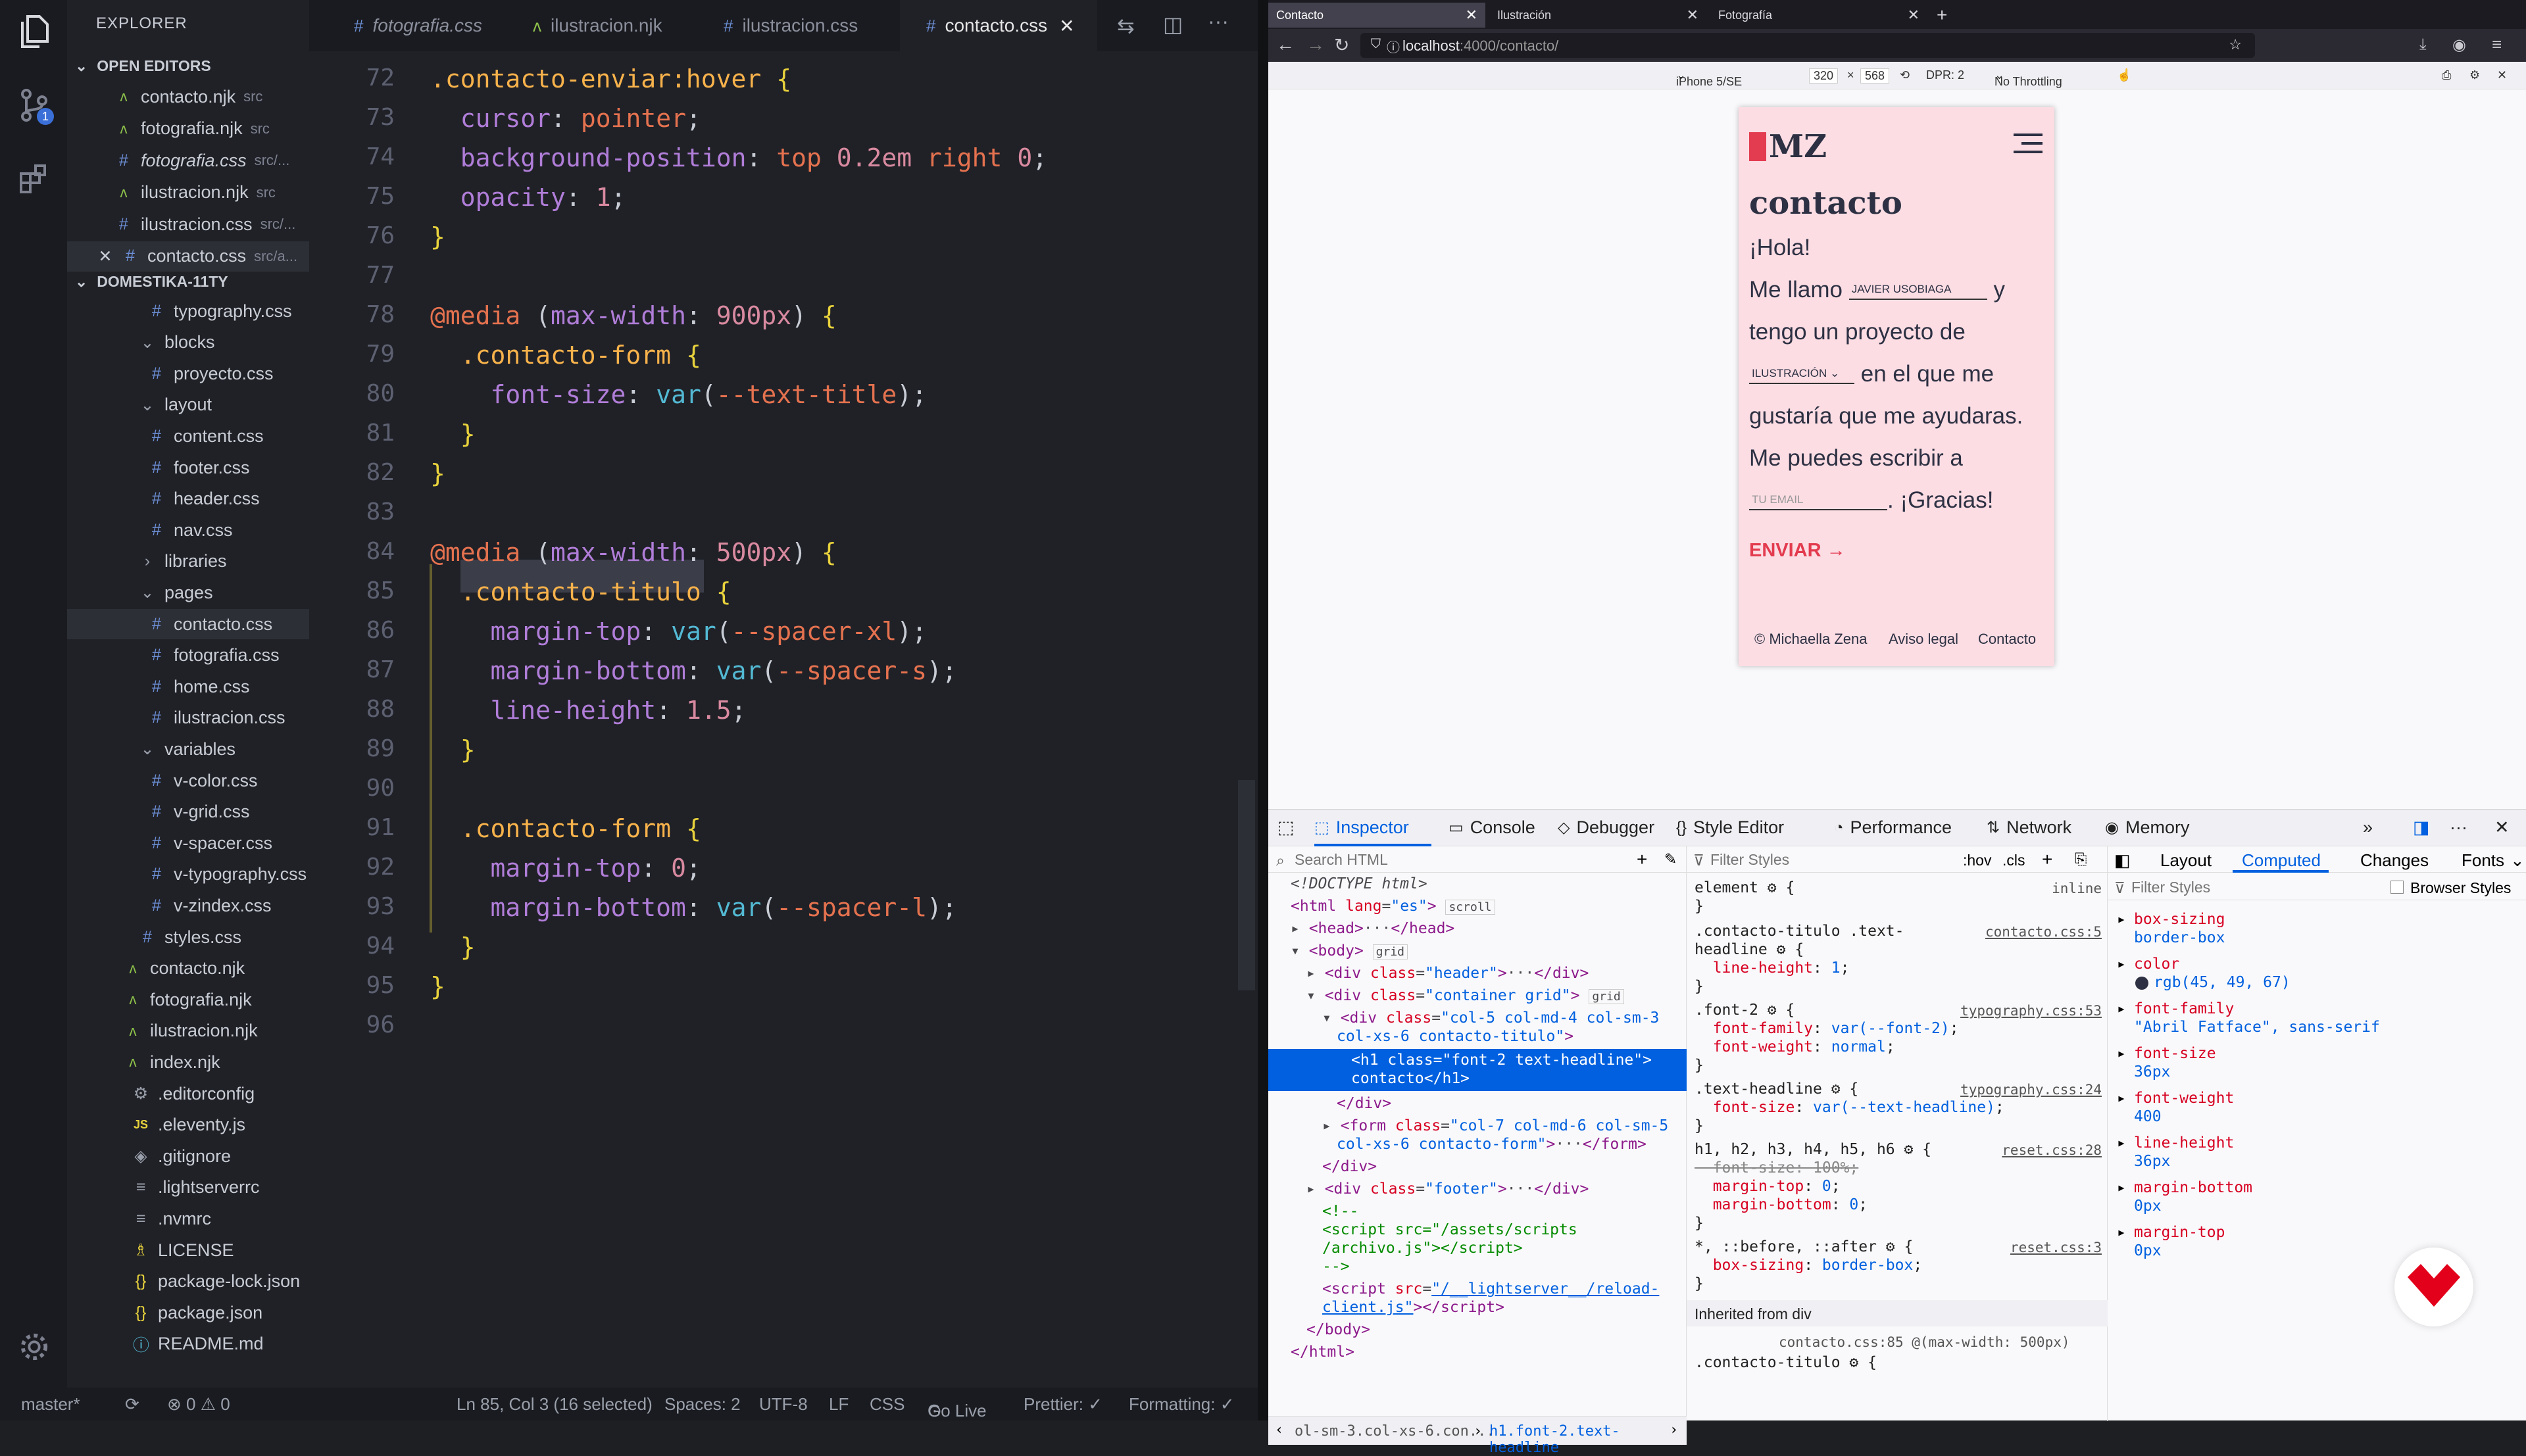  I want to click on back-icon: ←, so click(1285, 44).